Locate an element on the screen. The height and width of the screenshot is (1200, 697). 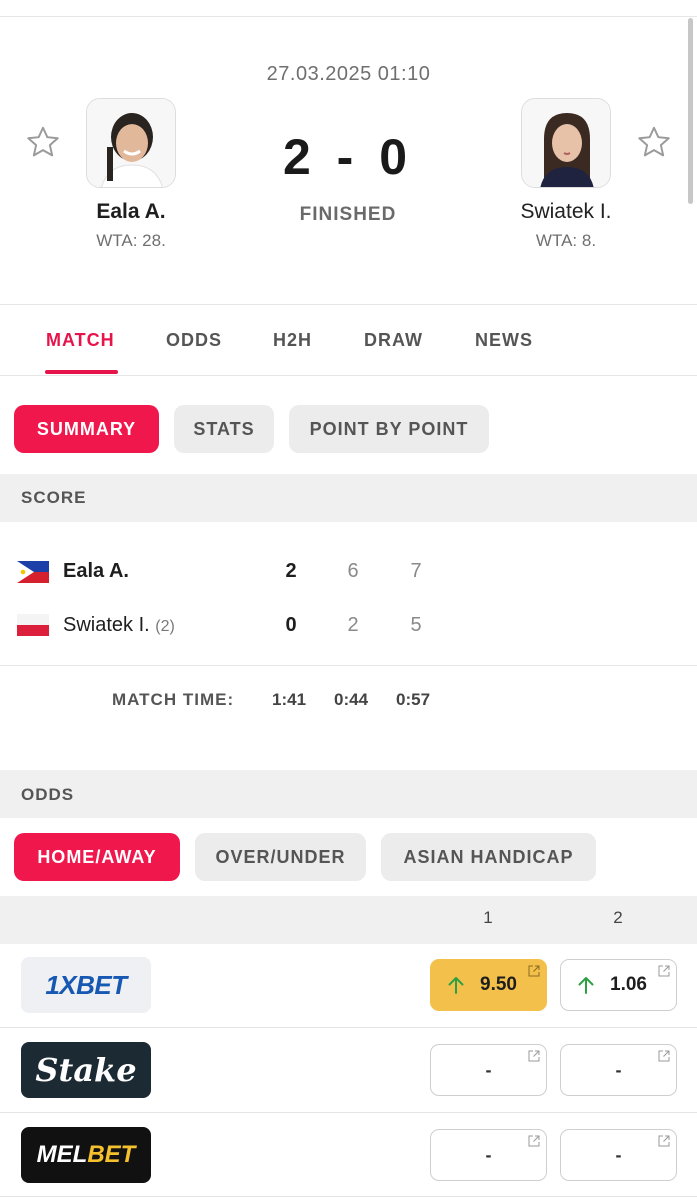
score-section-label: SCORE is located at coordinates (54, 497).